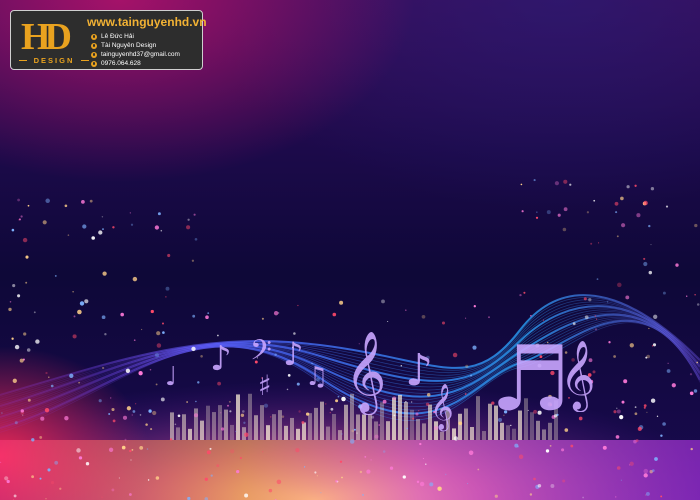 The image size is (700, 500). What do you see at coordinates (129, 45) in the screenshot?
I see `contact-youtube-text: Tài Nguyên Design` at bounding box center [129, 45].